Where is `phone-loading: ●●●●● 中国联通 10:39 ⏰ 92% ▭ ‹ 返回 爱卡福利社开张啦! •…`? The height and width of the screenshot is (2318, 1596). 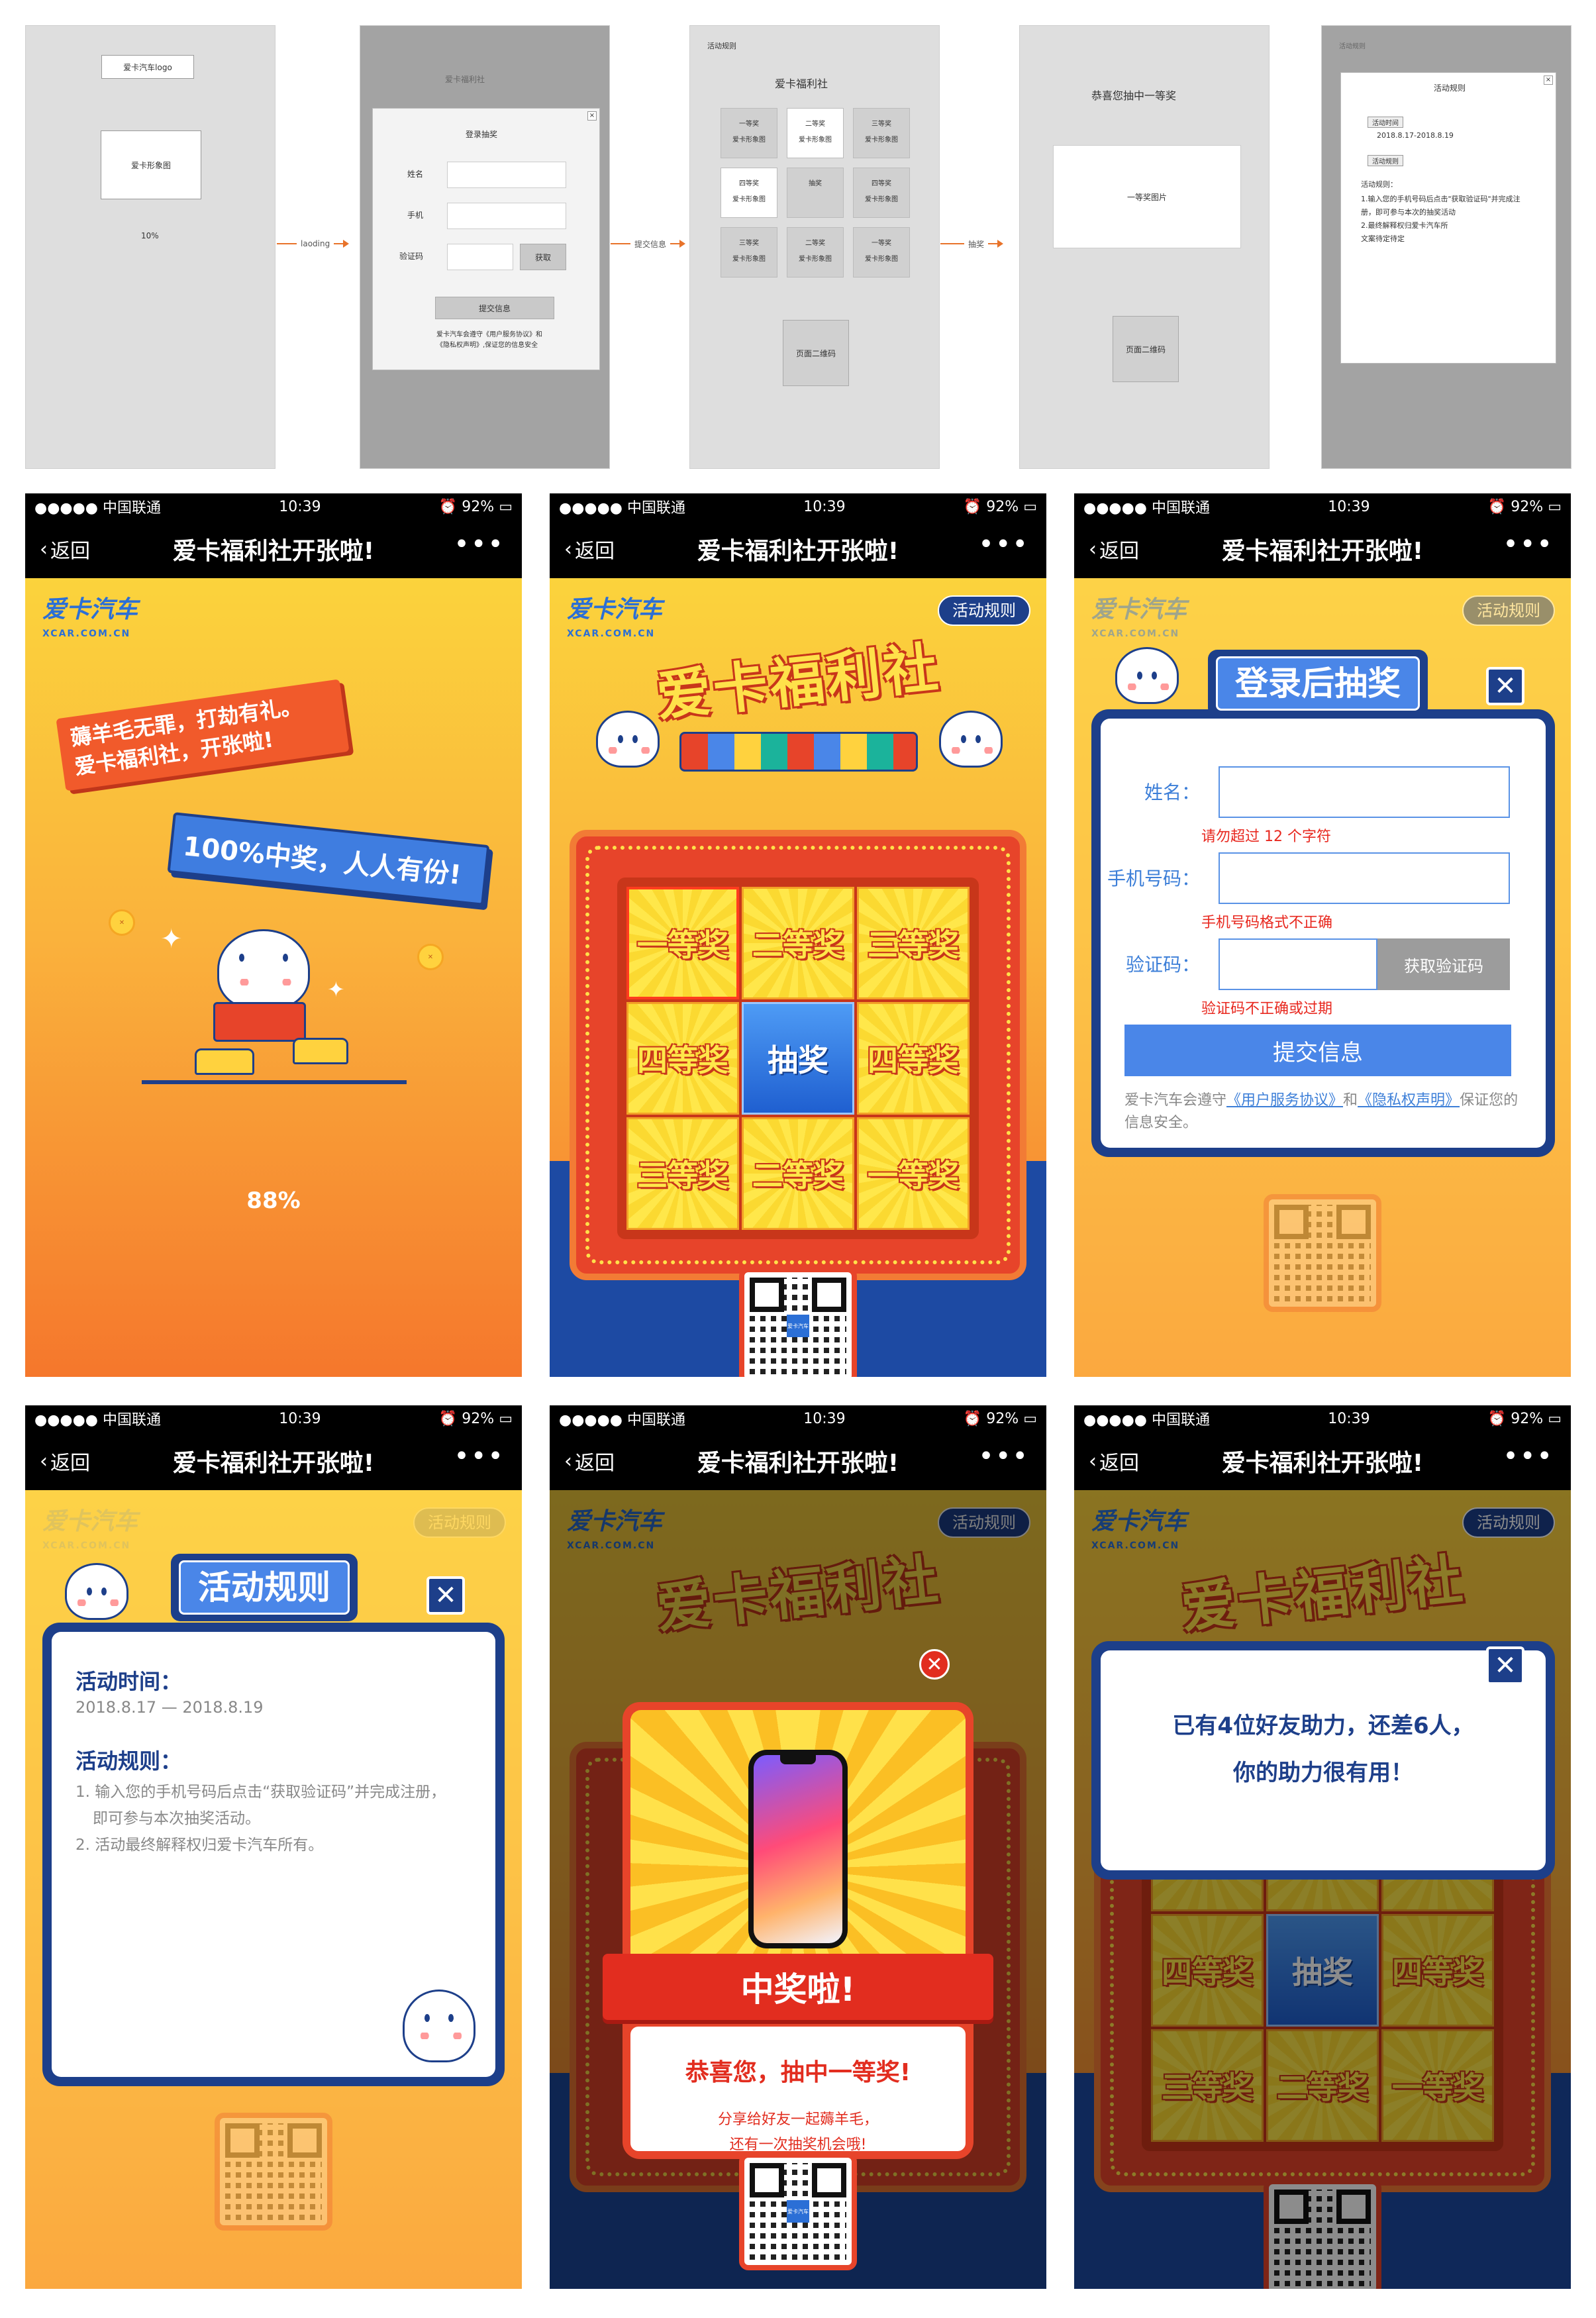
phone-loading: ●●●●● 中国联通 10:39 ⏰ 92% ▭ ‹ 返回 爱卡福利社开张啦! •… is located at coordinates (273, 935).